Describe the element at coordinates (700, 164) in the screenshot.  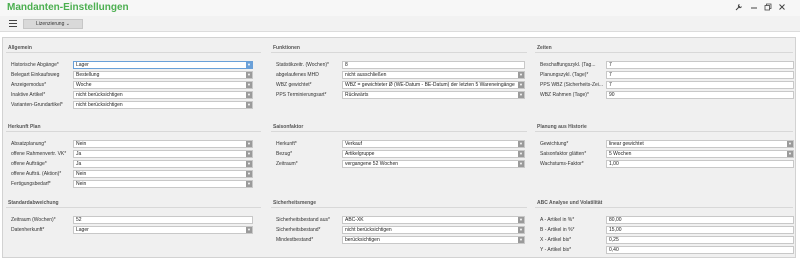
I see `text-field: 1,00` at that location.